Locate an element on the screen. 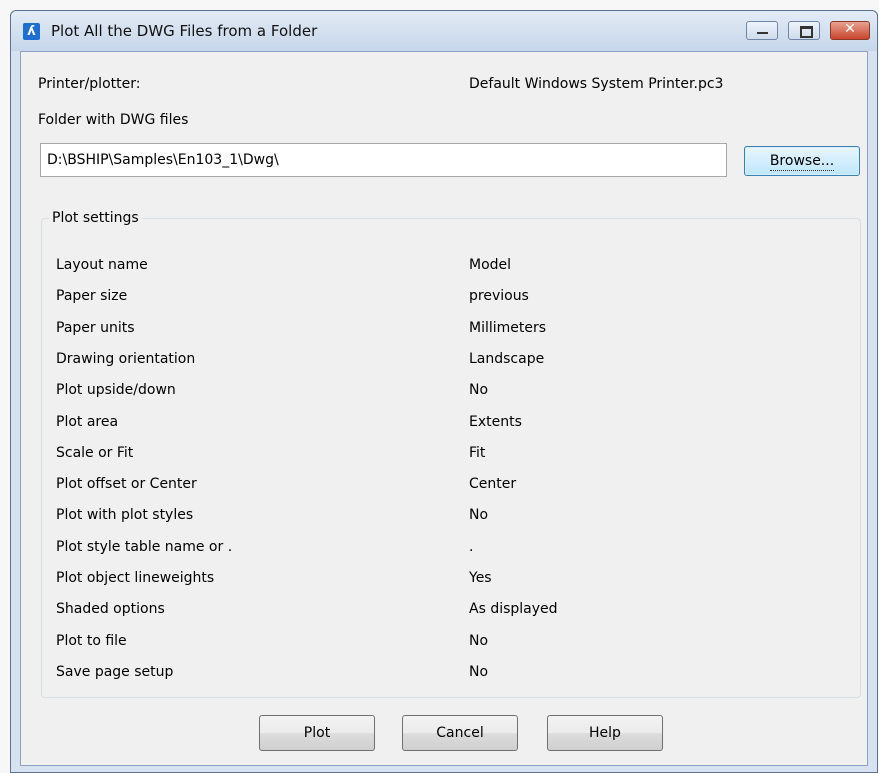 This screenshot has height=773, width=879. setting-name: Plot offset or Center is located at coordinates (126, 484).